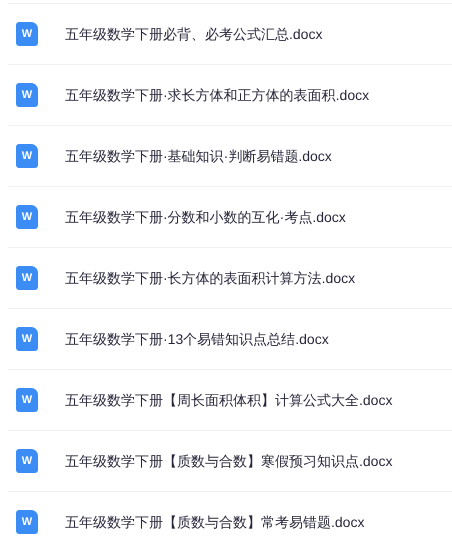  What do you see at coordinates (205, 217) in the screenshot?
I see `file-name: 五年级数学下册·分数和小数的互化·考点.docx` at bounding box center [205, 217].